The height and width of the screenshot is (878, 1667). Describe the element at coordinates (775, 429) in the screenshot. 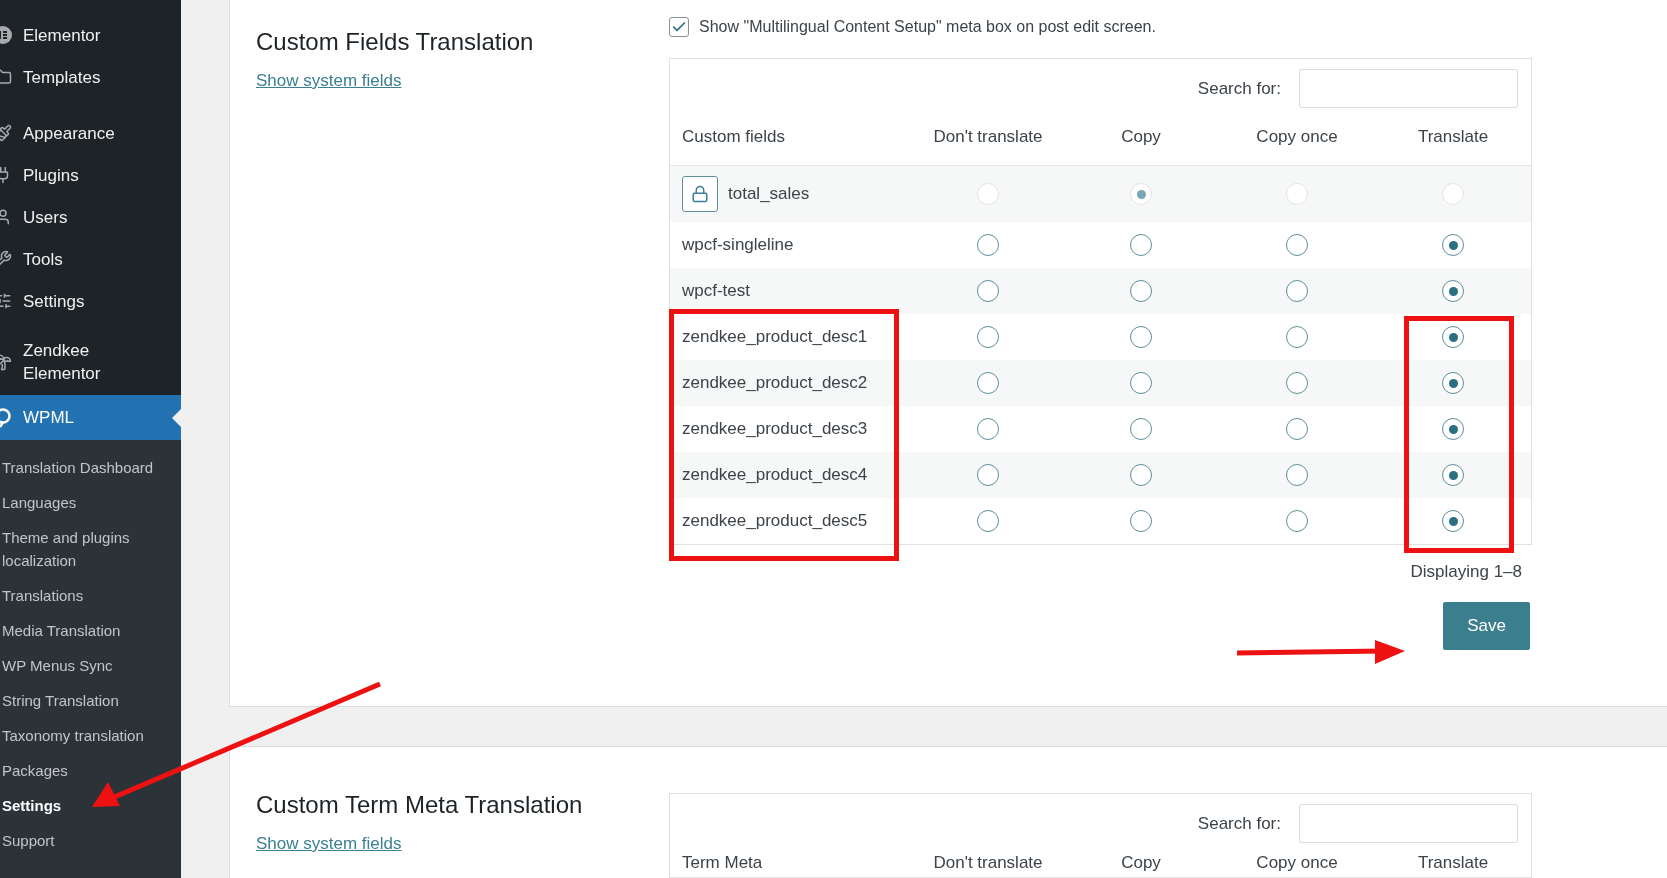

I see `field-name: zendkee_product_desc3` at that location.